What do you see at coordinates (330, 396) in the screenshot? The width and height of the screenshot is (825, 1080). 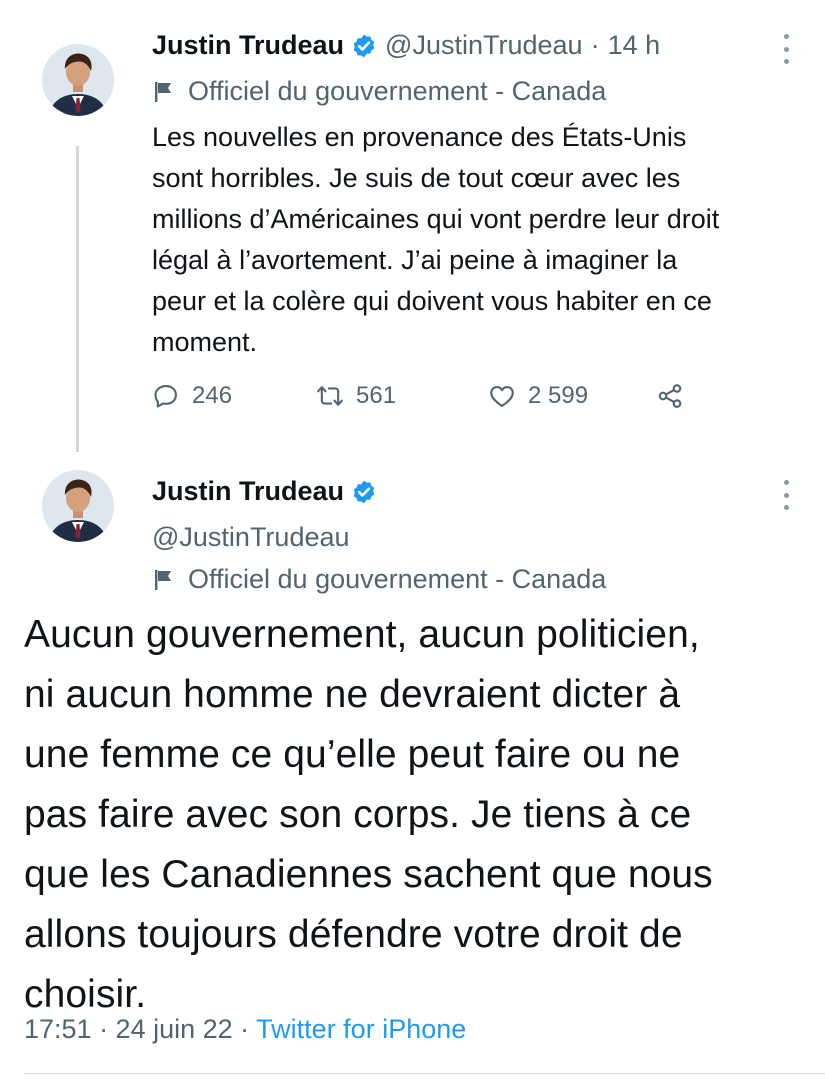 I see `retweet-icon` at bounding box center [330, 396].